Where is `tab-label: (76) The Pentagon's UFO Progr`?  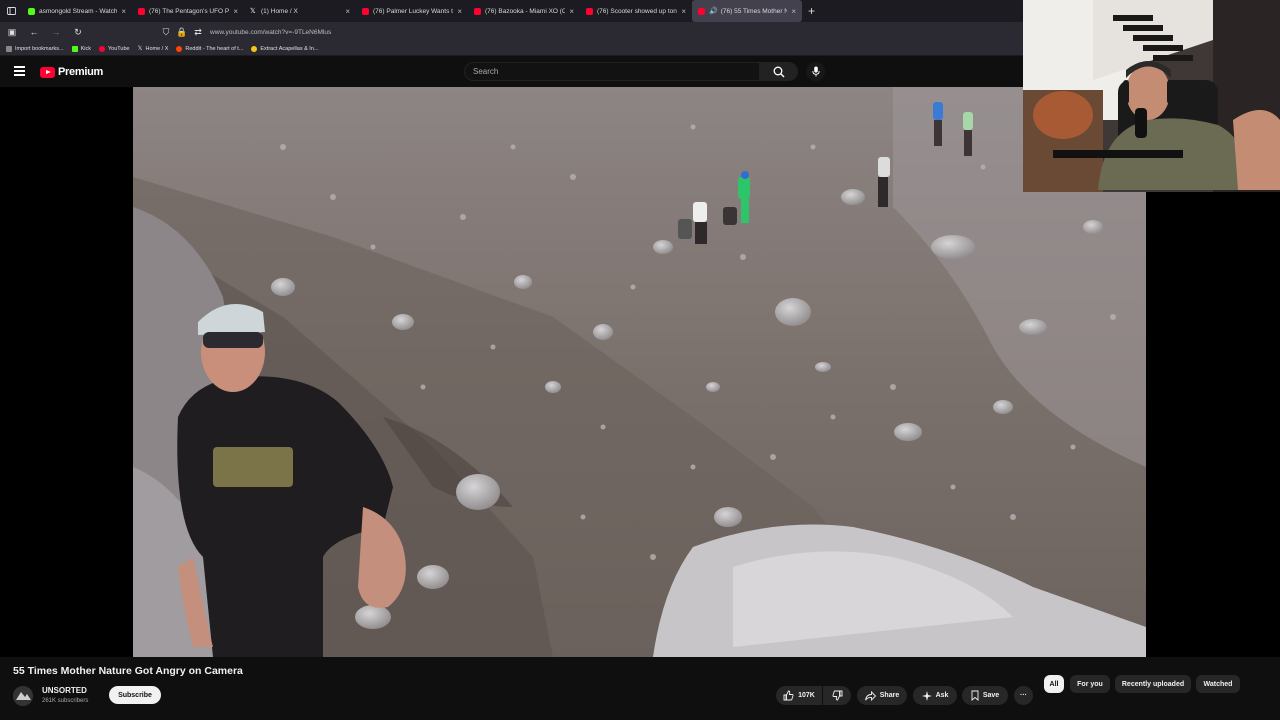 tab-label: (76) The Pentagon's UFO Progr is located at coordinates (189, 11).